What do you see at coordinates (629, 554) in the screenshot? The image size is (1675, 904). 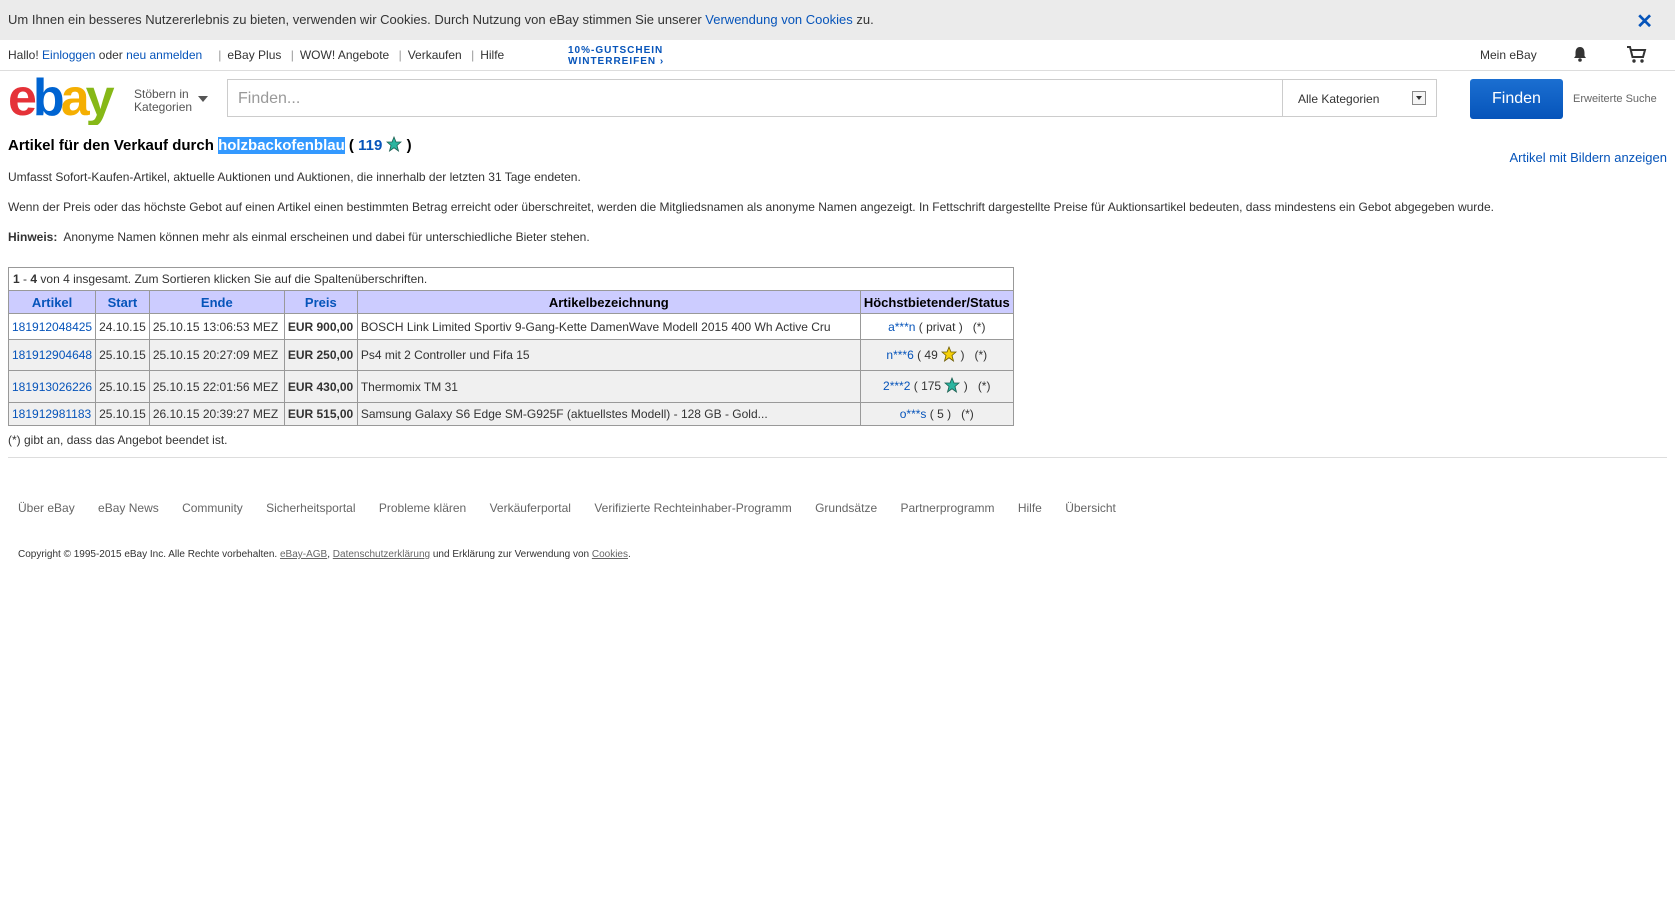 I see `copyright-period: .` at bounding box center [629, 554].